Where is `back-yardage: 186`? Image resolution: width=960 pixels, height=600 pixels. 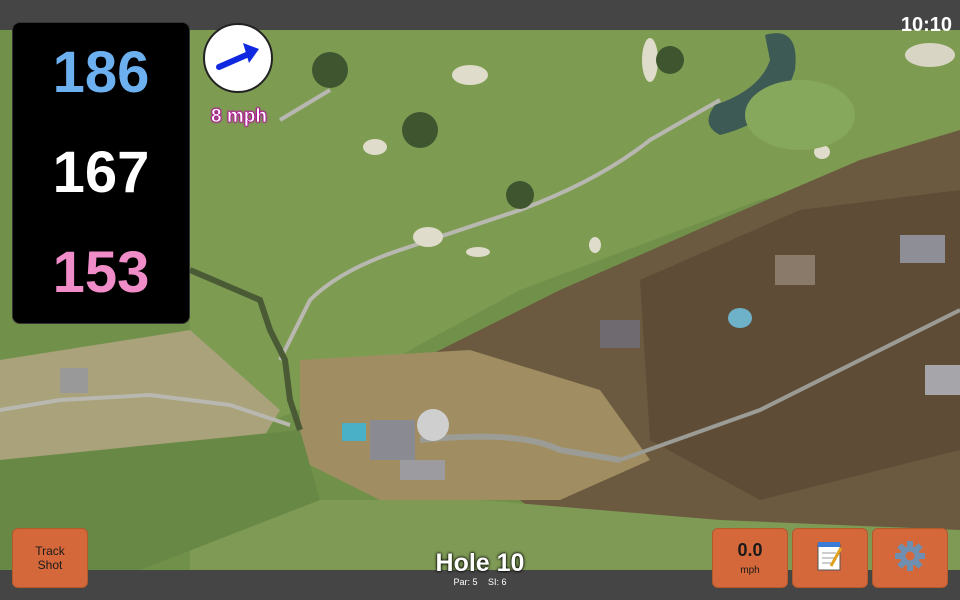 back-yardage: 186 is located at coordinates (101, 72).